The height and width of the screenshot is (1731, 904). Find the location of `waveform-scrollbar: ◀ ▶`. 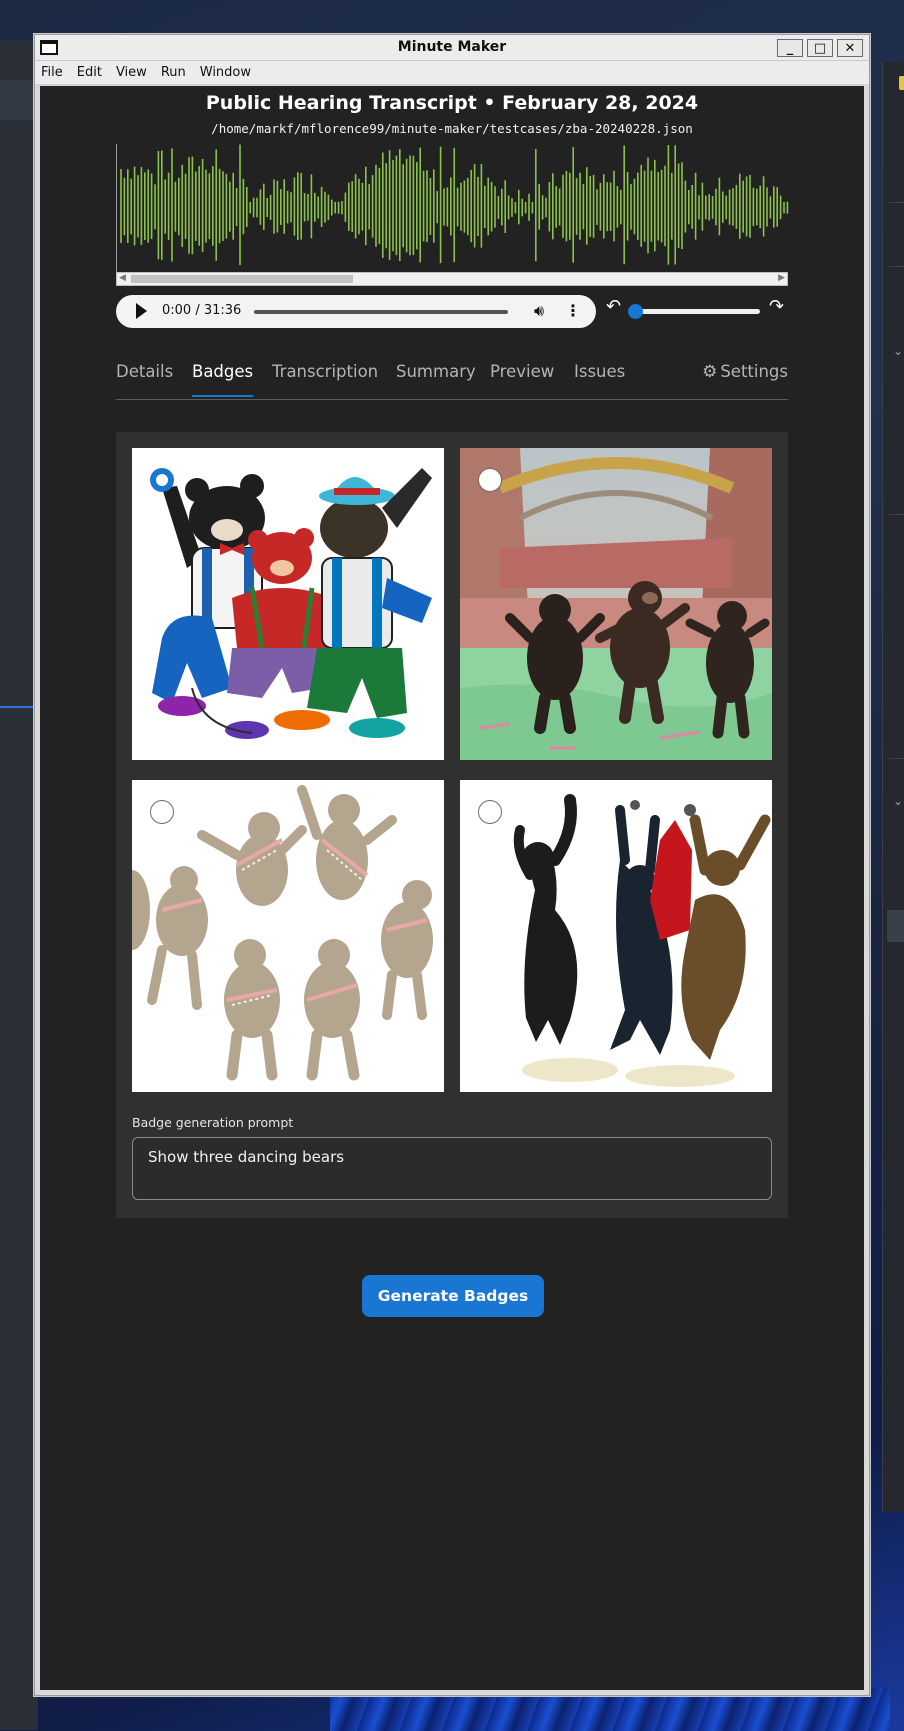

waveform-scrollbar: ◀ ▶ is located at coordinates (452, 279).